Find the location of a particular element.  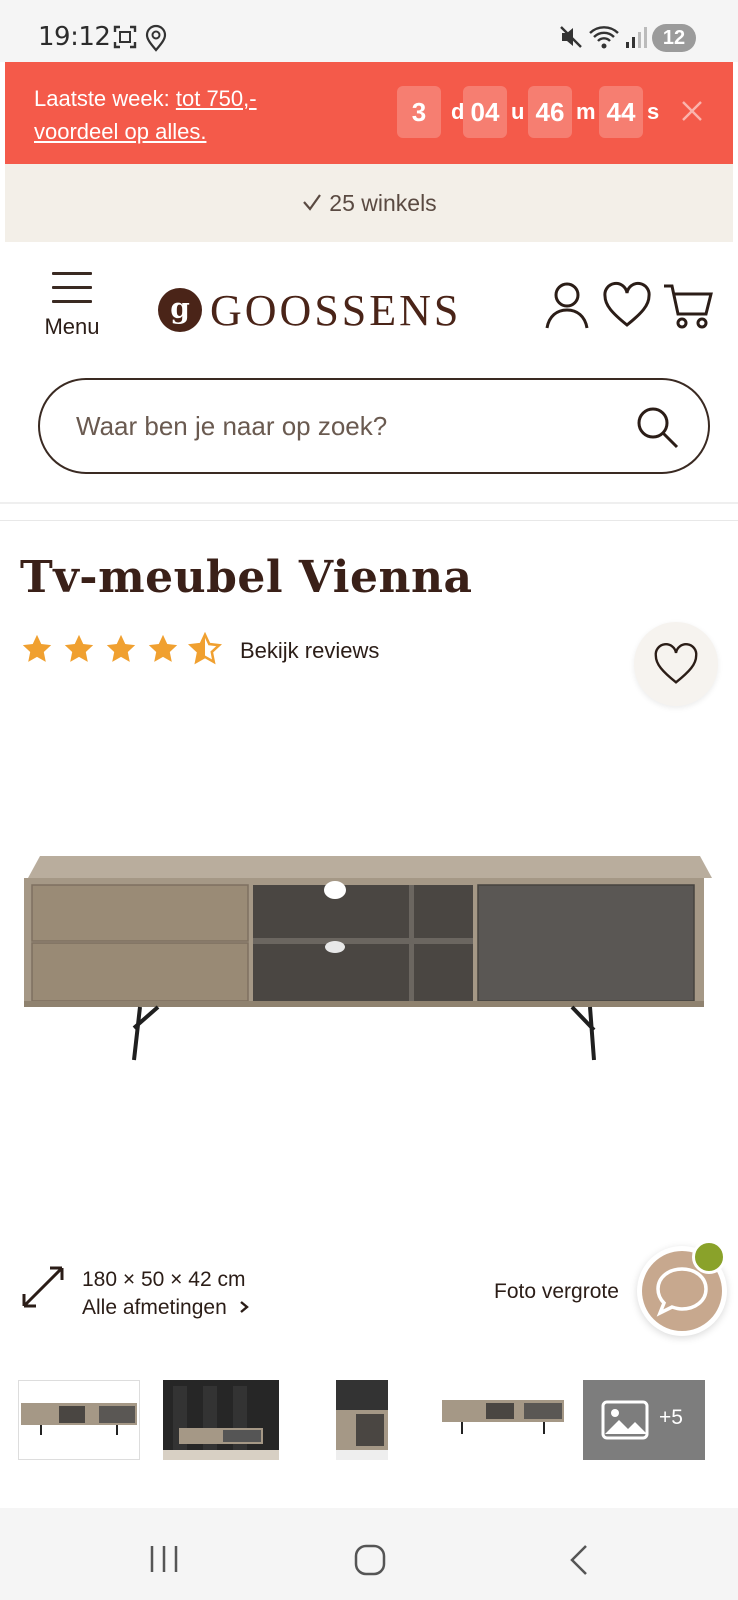

signal-icon is located at coordinates (636, 39).